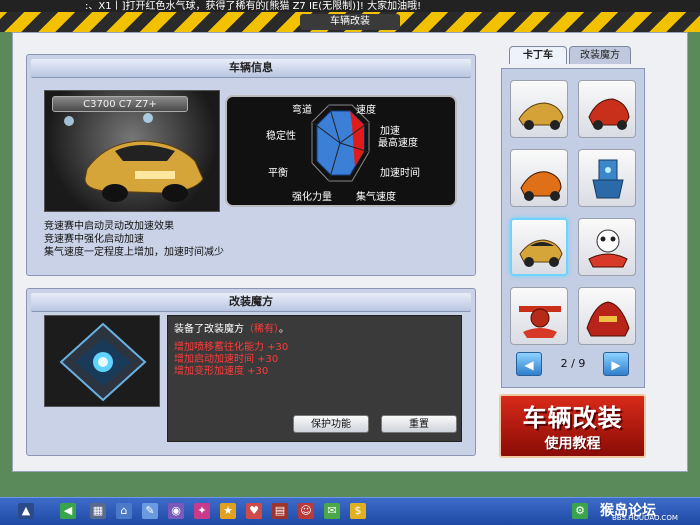 Image resolution: width=700 pixels, height=525 pixels. Describe the element at coordinates (284, 329) in the screenshot. I see `equipped-suffix: 。` at that location.